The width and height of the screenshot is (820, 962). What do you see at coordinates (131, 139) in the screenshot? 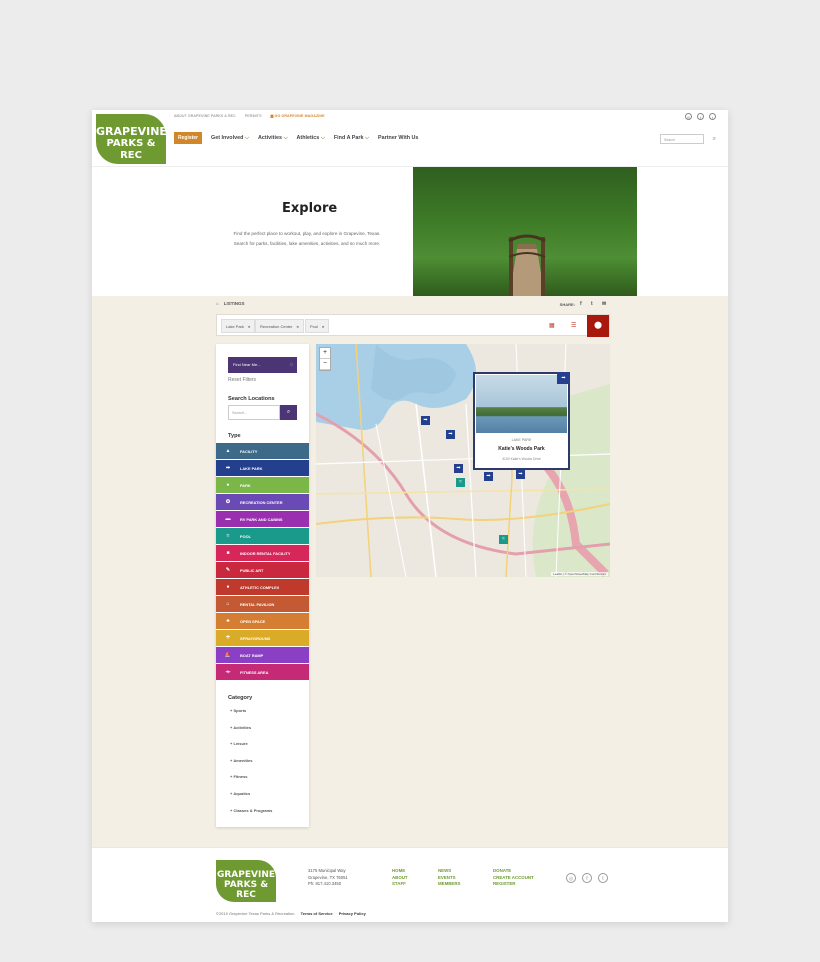
I see `site-logo: GRAPEVINE PARKS & REC` at bounding box center [131, 139].